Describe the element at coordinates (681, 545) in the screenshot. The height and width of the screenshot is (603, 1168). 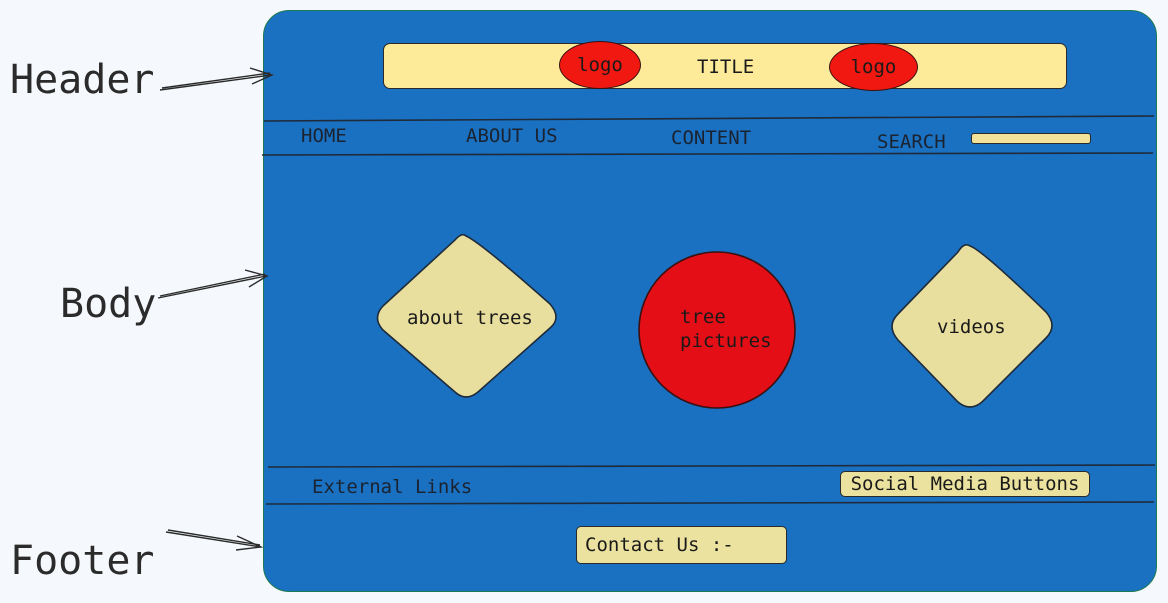
I see `contact-us-button: Contact Us :-` at that location.